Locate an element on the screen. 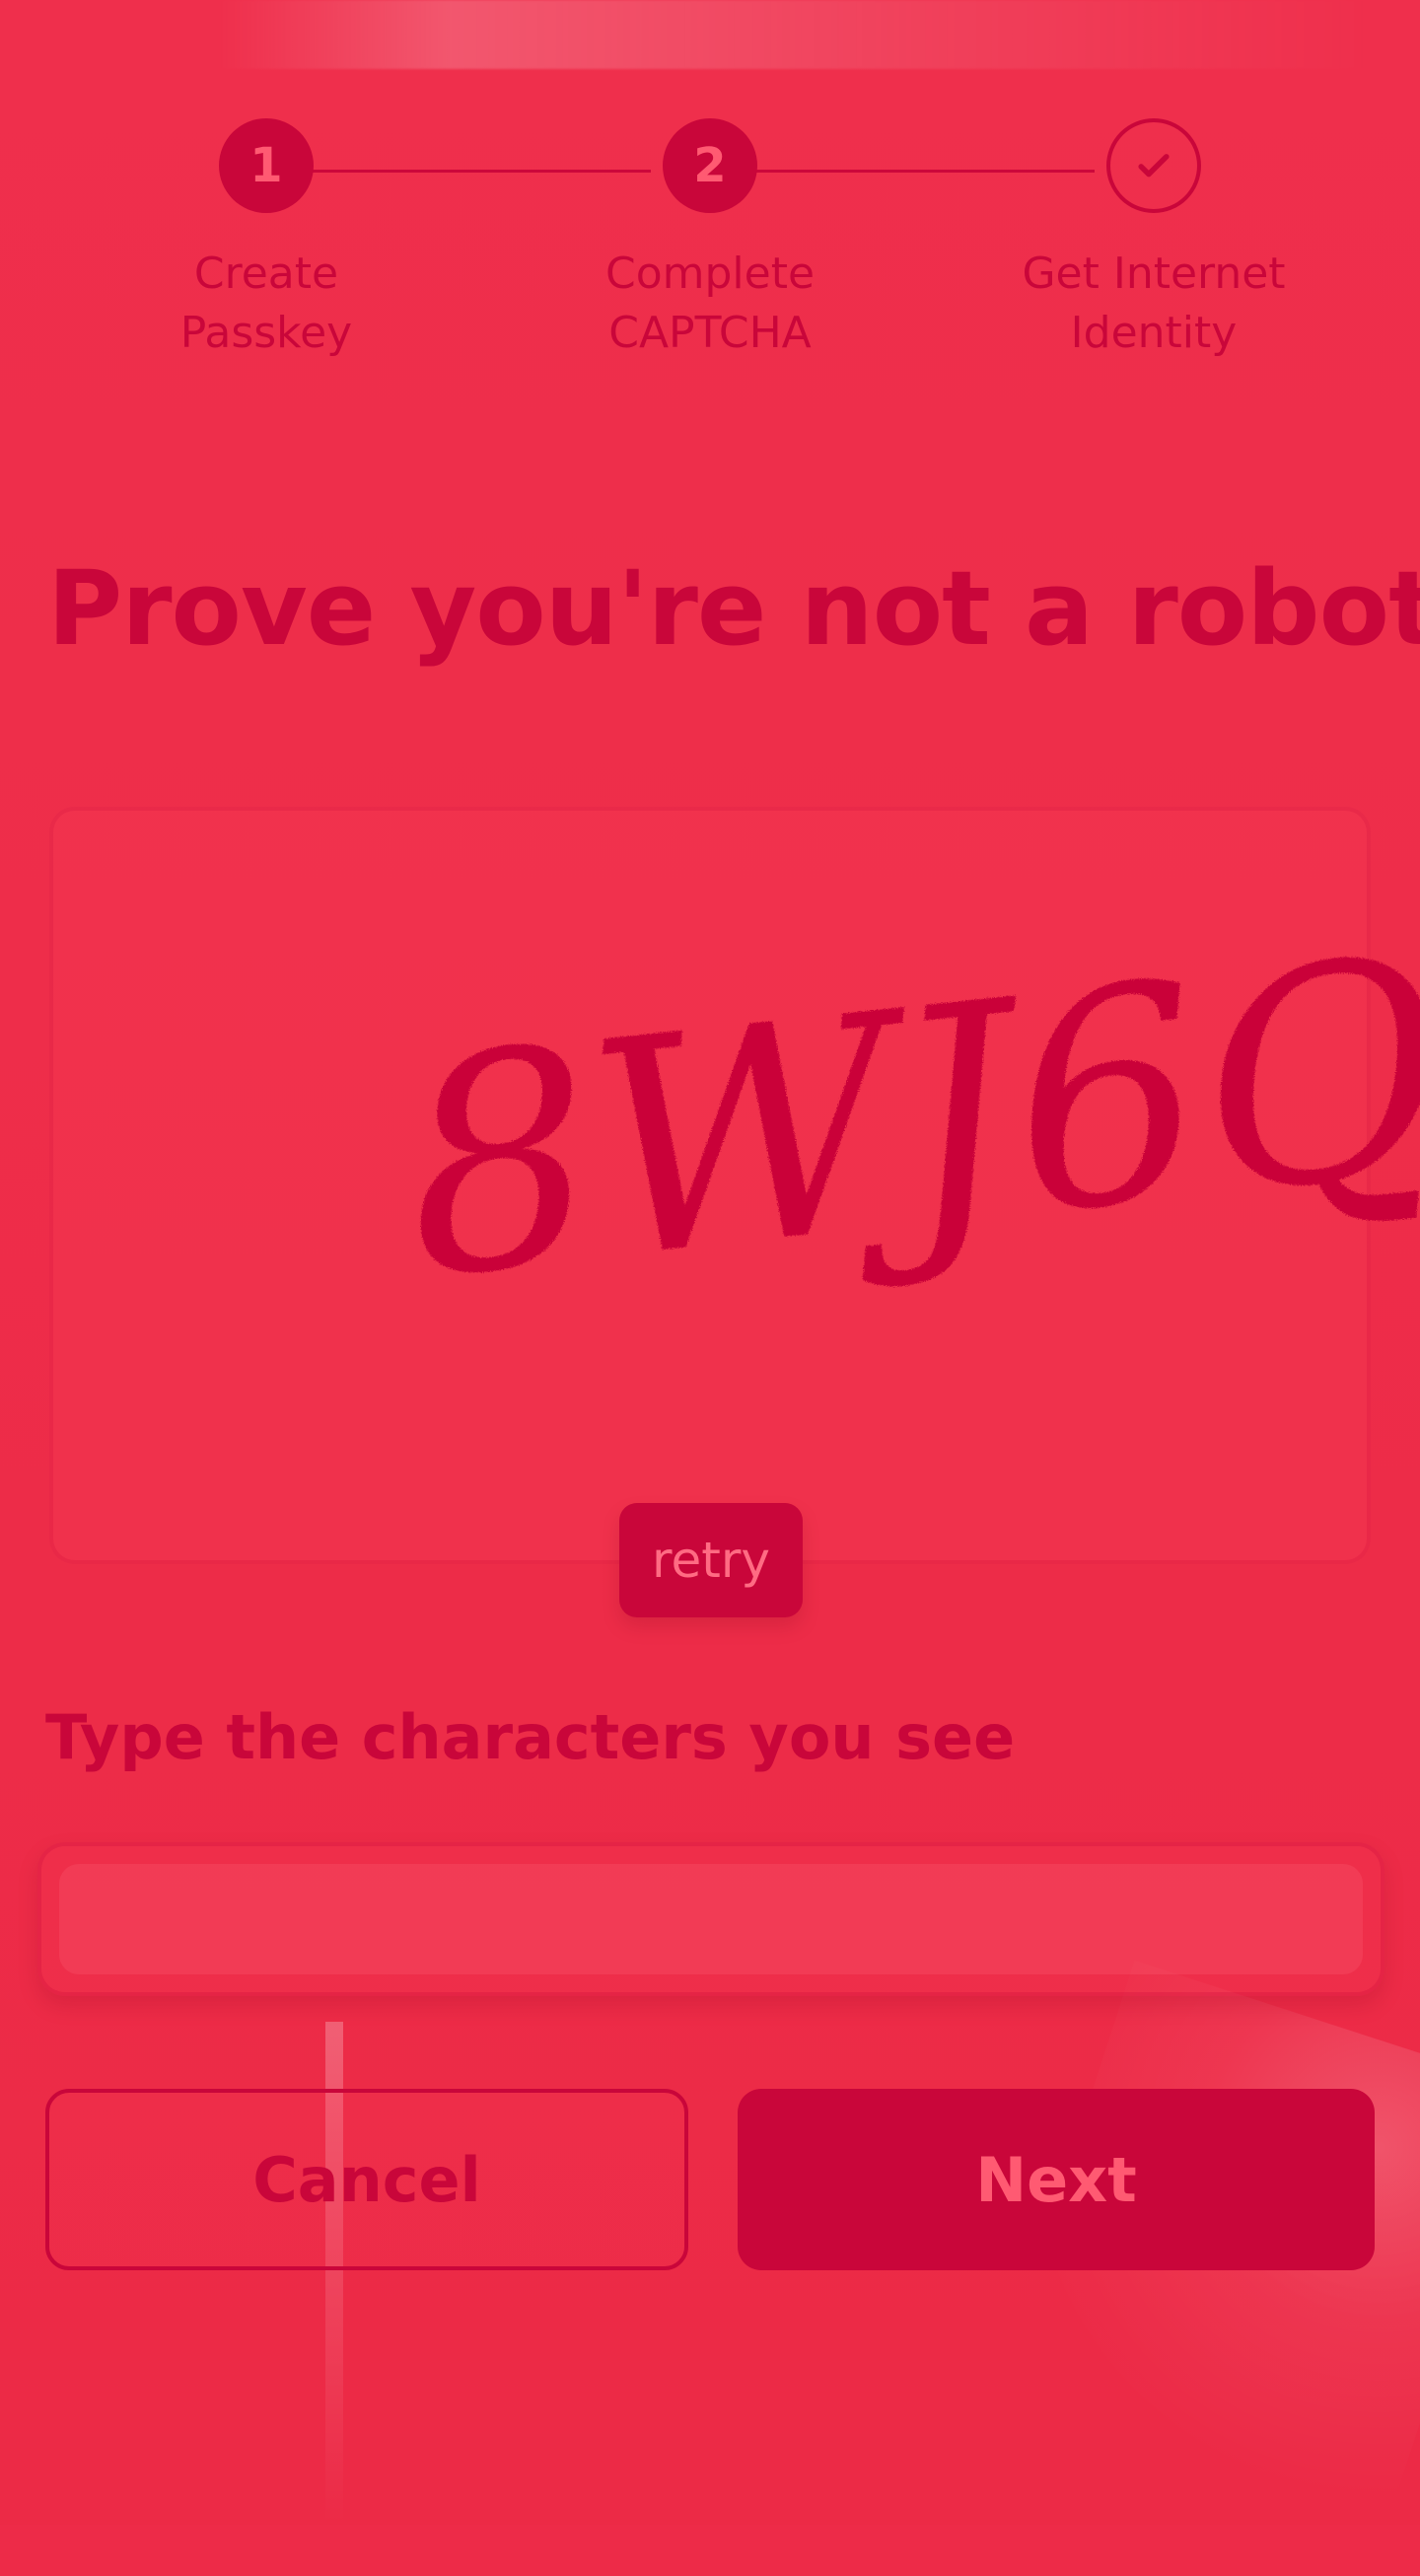 Image resolution: width=1420 pixels, height=2576 pixels. step-1-number: 1 is located at coordinates (266, 166).